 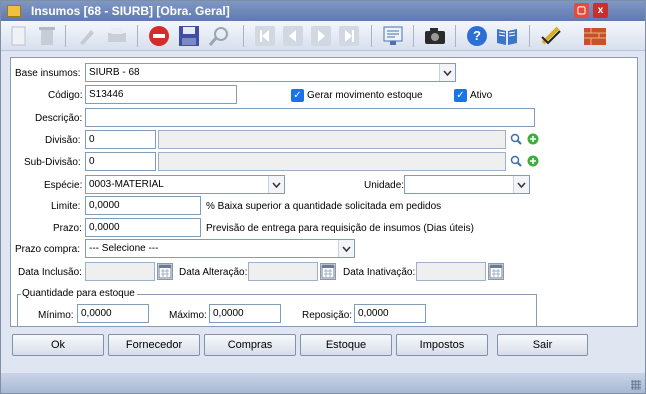 I want to click on window-title: Insumos [68 - SIURB] [Obra. Geral], so click(x=130, y=11).